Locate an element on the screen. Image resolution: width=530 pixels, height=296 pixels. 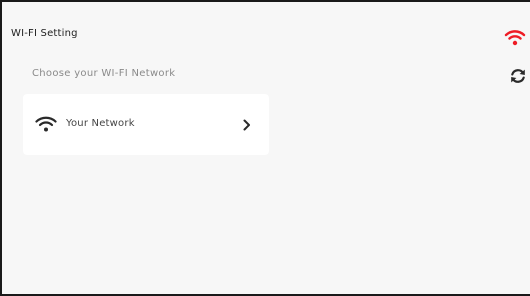
chevron-right-icon is located at coordinates (247, 124).